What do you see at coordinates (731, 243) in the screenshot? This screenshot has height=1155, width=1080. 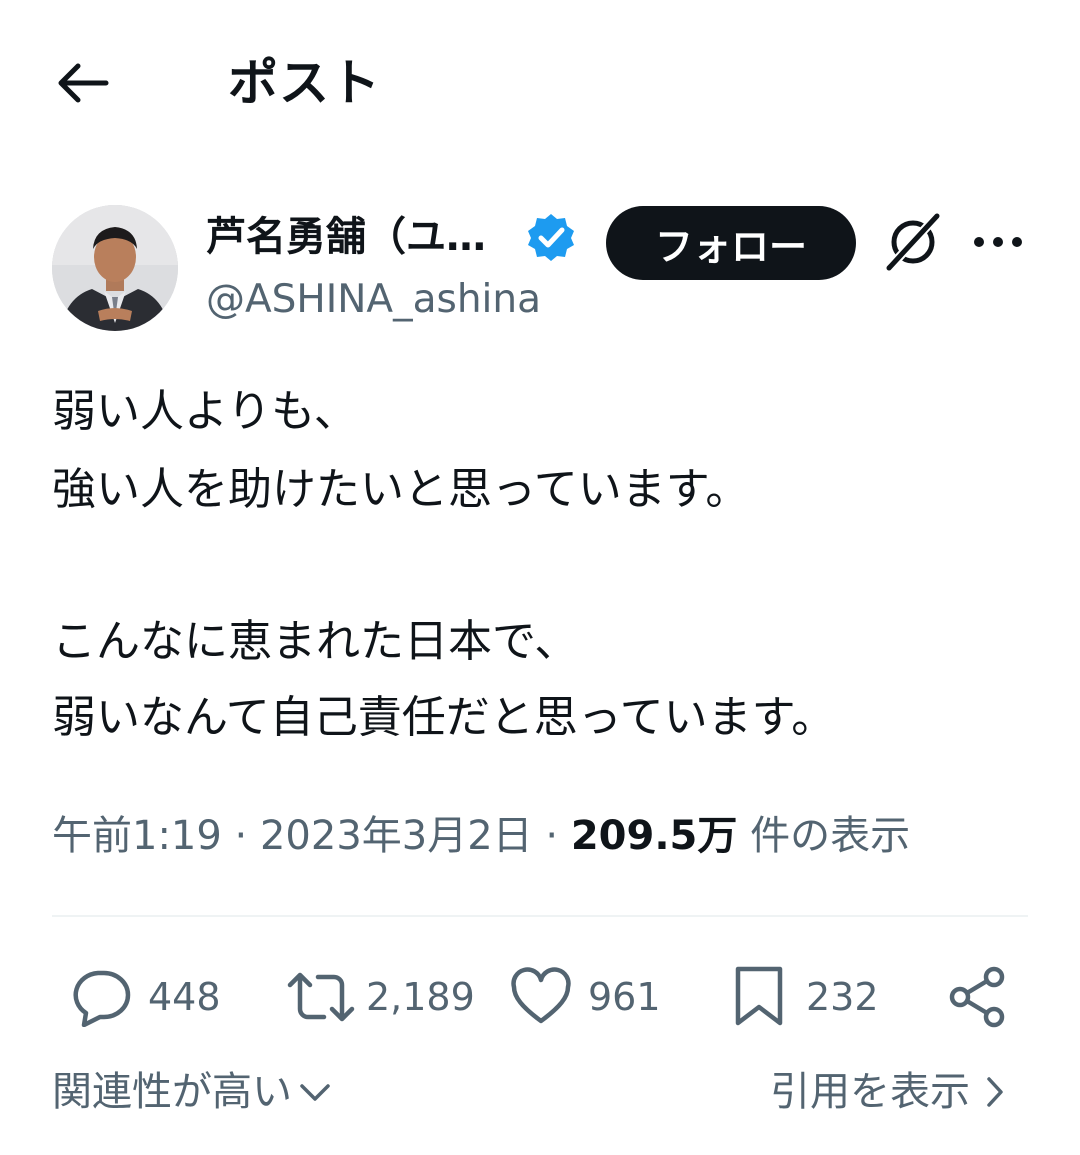 I see `follow-button: フォロー` at bounding box center [731, 243].